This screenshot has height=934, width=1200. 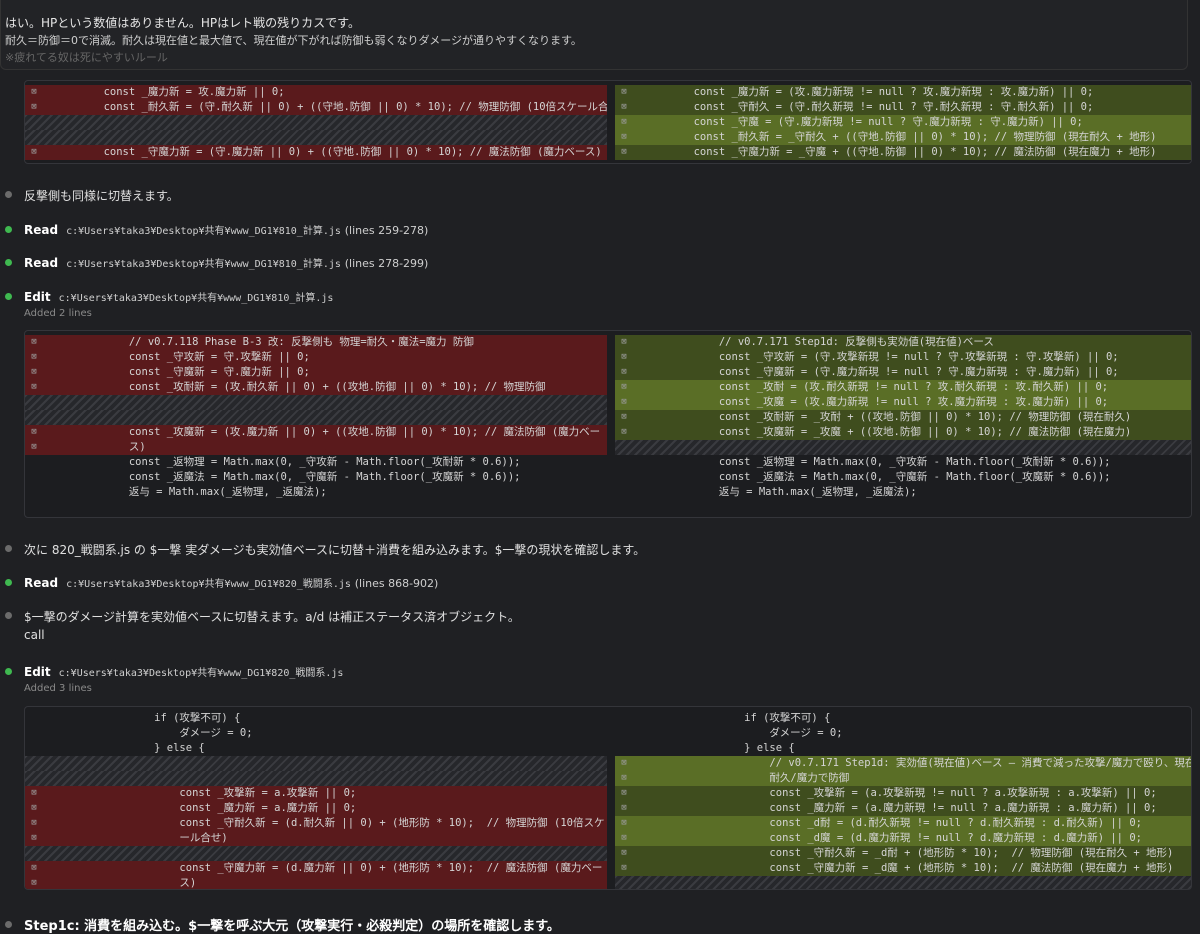 What do you see at coordinates (746, 778) in the screenshot?
I see `code-text: 耐久/魔力で防御` at bounding box center [746, 778].